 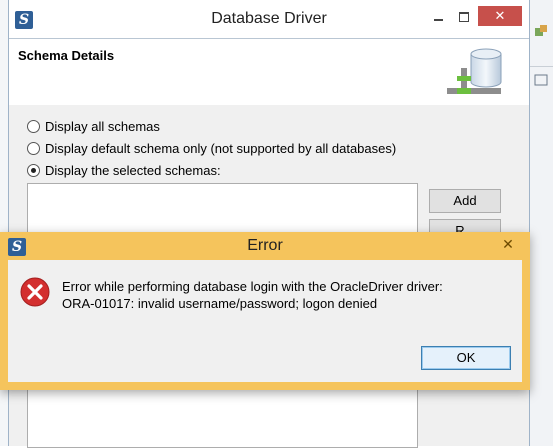 What do you see at coordinates (269, 19) in the screenshot?
I see `window-titlebar: S Database Driver ✕` at bounding box center [269, 19].